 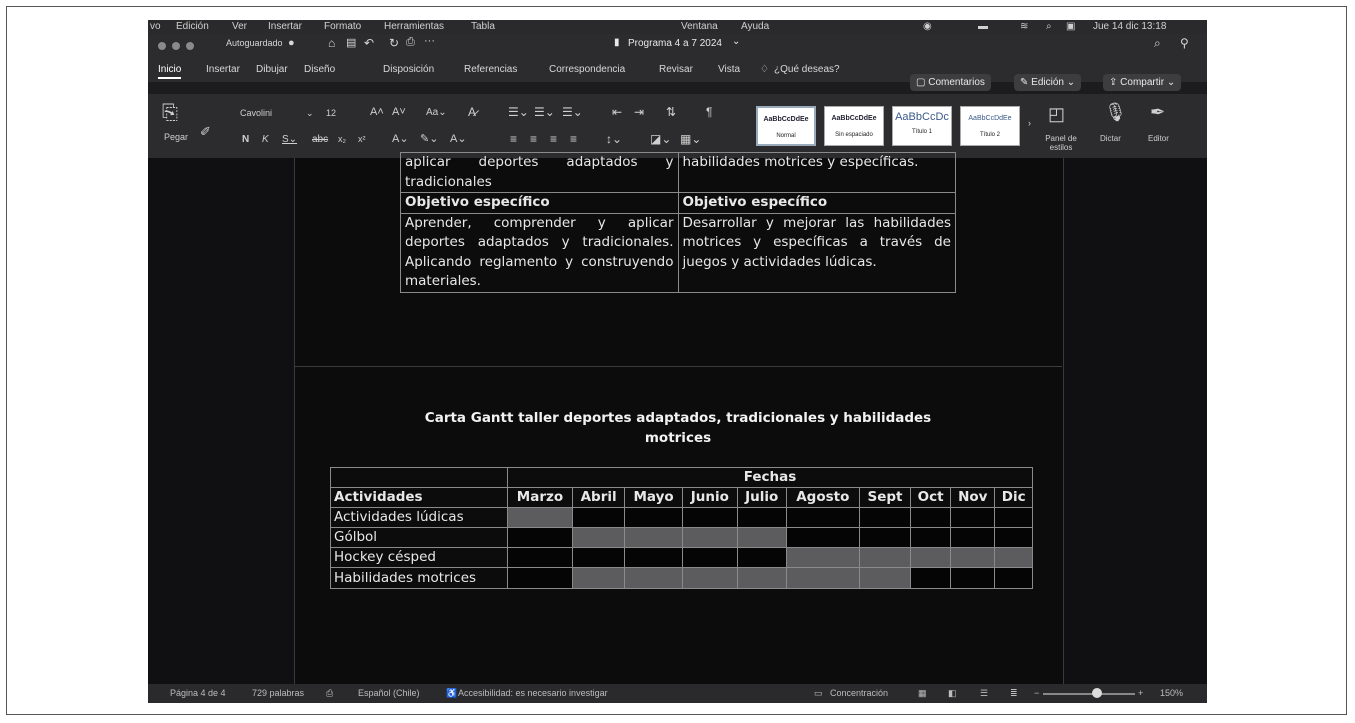 I want to click on align-left-icon: ≡, so click(x=513, y=139).